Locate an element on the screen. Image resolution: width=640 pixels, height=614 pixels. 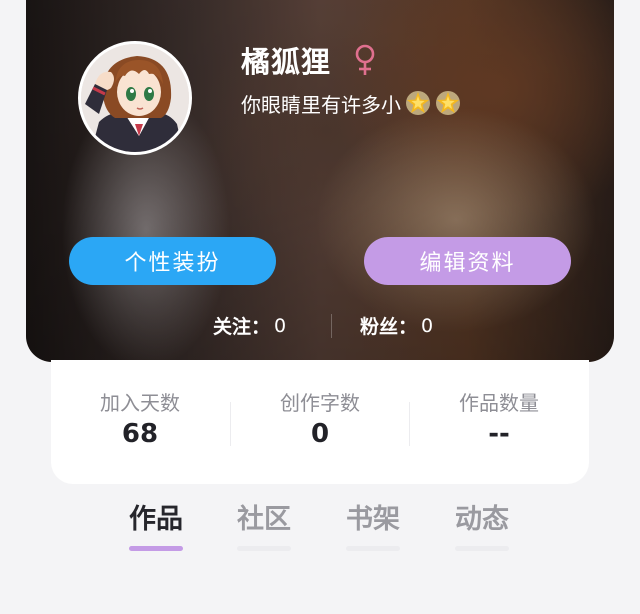
tab-works: 作品 is located at coordinates (156, 525).